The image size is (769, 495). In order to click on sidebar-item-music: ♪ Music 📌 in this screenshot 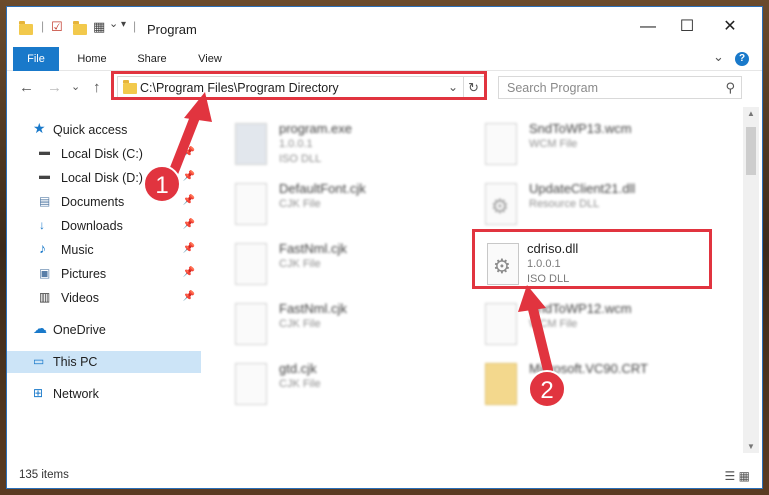, I will do `click(104, 250)`.